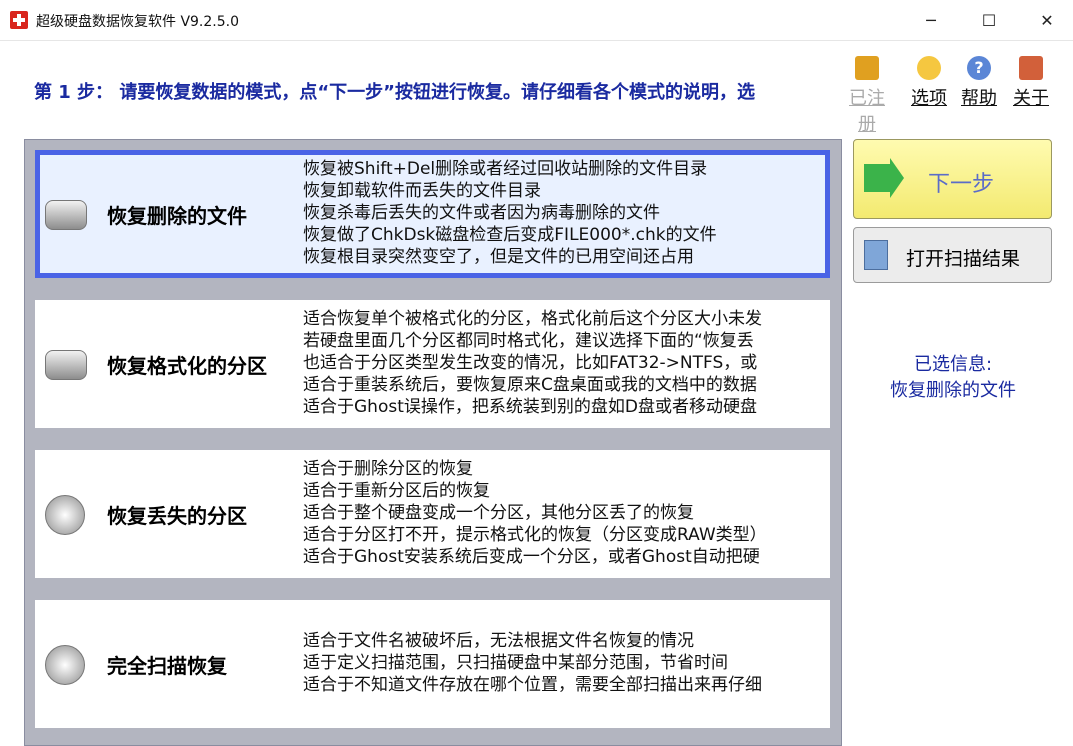 Image resolution: width=1073 pixels, height=746 pixels. I want to click on description-line: 若硬盘里面几个分区都同时格式化，建议选择下面的“恢复丢, so click(528, 341).